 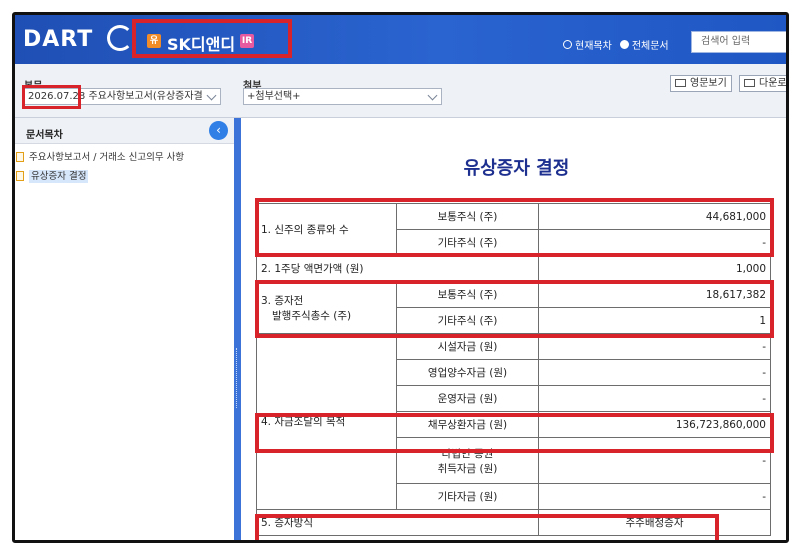 I want to click on ir-badge: IR, so click(x=247, y=41).